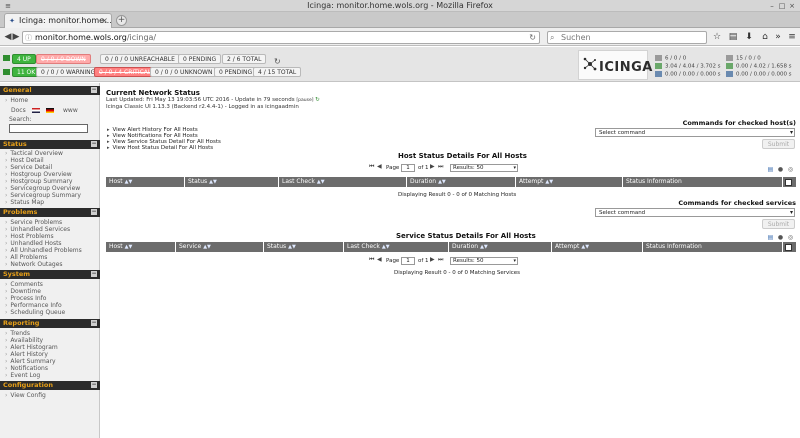  Describe the element at coordinates (33, 222) in the screenshot. I see `sidebar-item-service-problems: Service Problems` at that location.